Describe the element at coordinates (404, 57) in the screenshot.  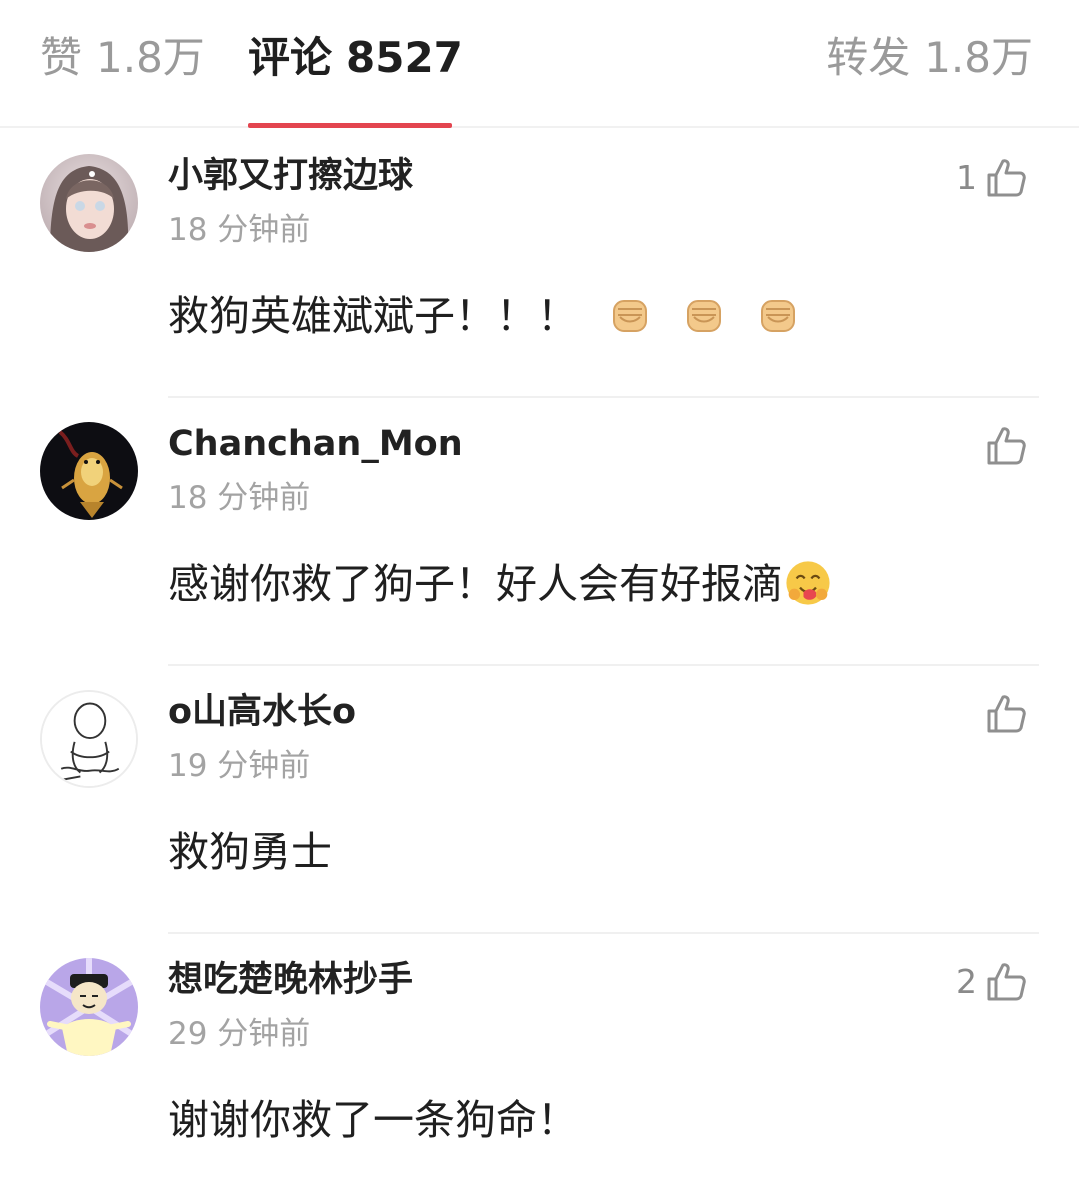
I see `tab-comments-count: 8527` at that location.